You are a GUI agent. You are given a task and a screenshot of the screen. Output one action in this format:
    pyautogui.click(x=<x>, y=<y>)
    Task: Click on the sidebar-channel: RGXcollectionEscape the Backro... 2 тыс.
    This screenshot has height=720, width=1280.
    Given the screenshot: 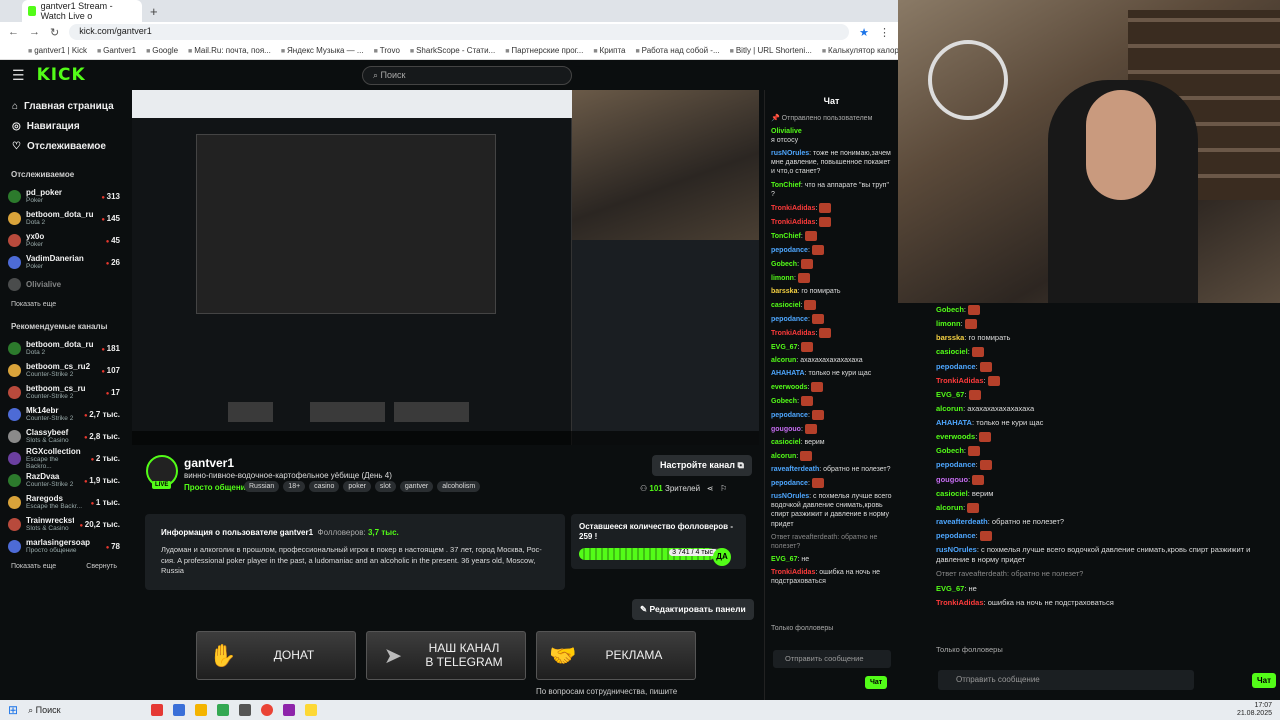 What is the action you would take?
    pyautogui.click(x=64, y=458)
    